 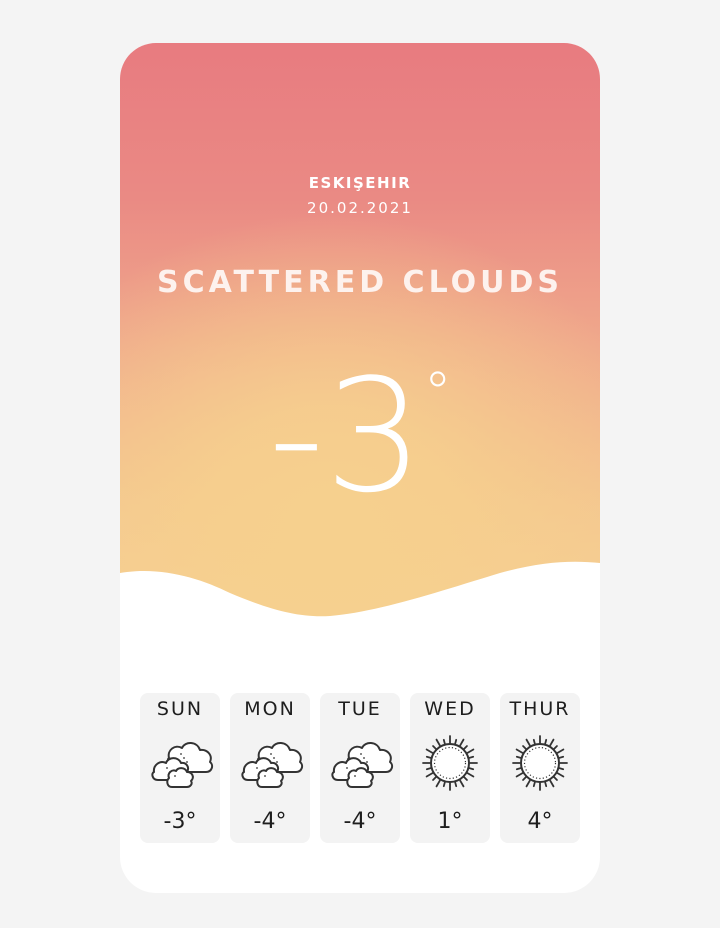 What do you see at coordinates (270, 709) in the screenshot?
I see `forecast-day-label: MON` at bounding box center [270, 709].